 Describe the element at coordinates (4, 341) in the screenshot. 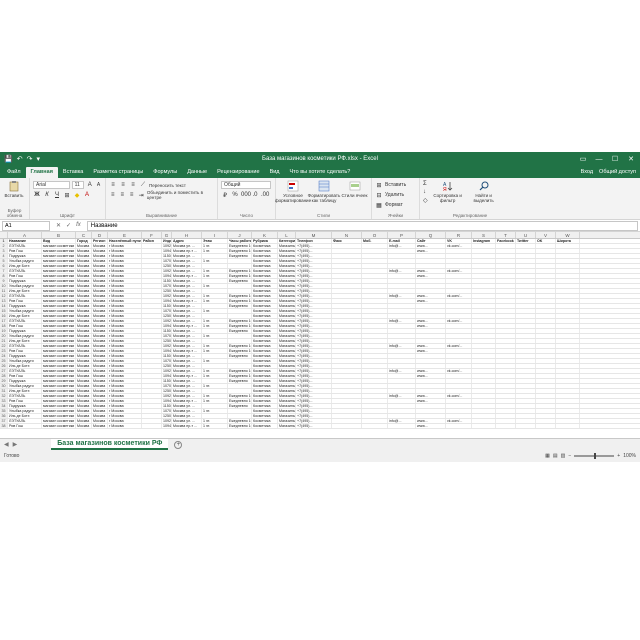

I see `row-header: 21` at that location.